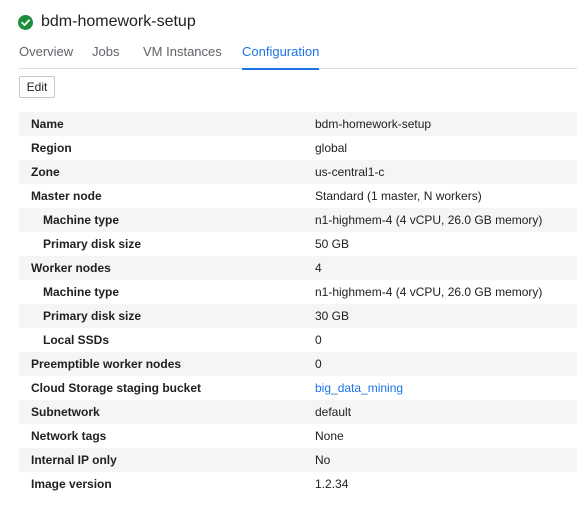 The width and height of the screenshot is (577, 510). What do you see at coordinates (298, 484) in the screenshot?
I see `detail-row-image-version: Image version 1.2.34` at bounding box center [298, 484].